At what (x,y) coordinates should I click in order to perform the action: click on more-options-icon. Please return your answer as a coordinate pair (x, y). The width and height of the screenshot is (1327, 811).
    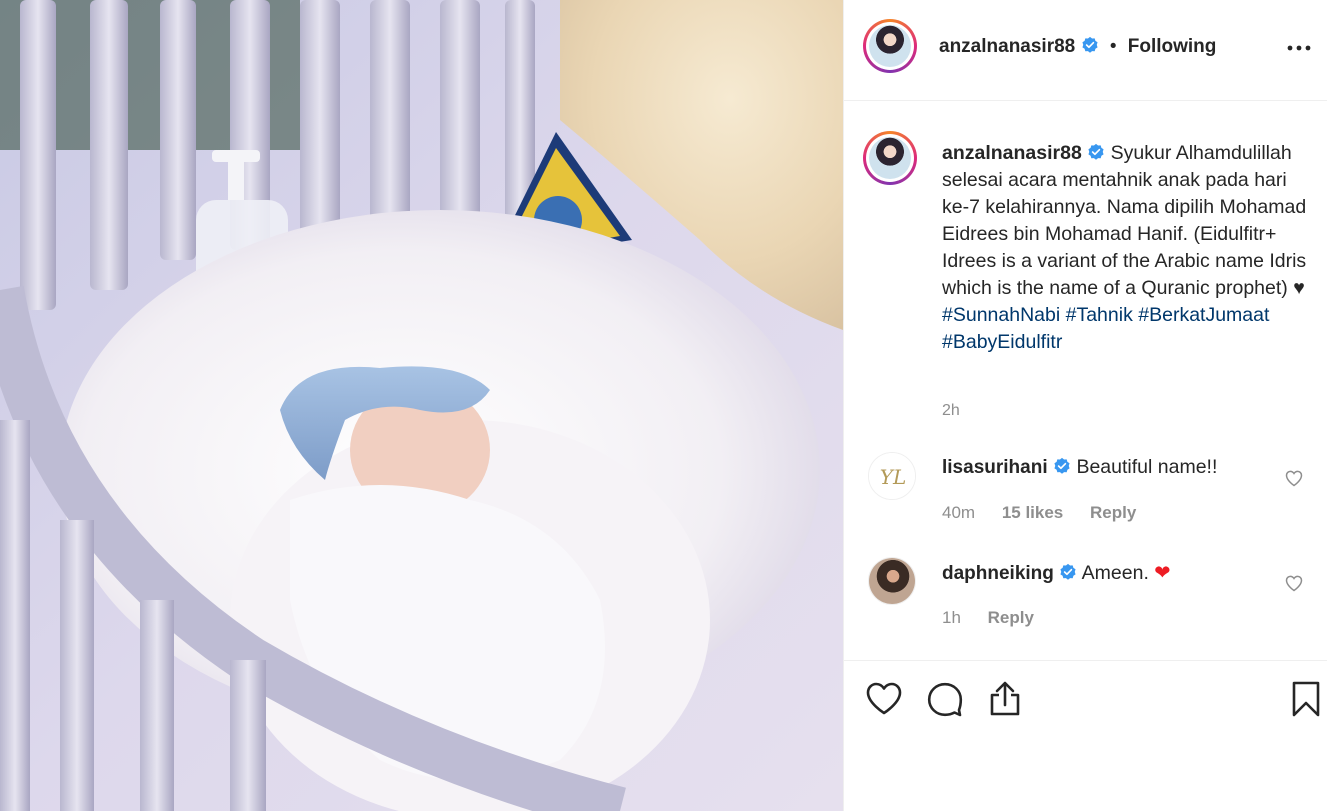
    Looking at the image, I should click on (1299, 48).